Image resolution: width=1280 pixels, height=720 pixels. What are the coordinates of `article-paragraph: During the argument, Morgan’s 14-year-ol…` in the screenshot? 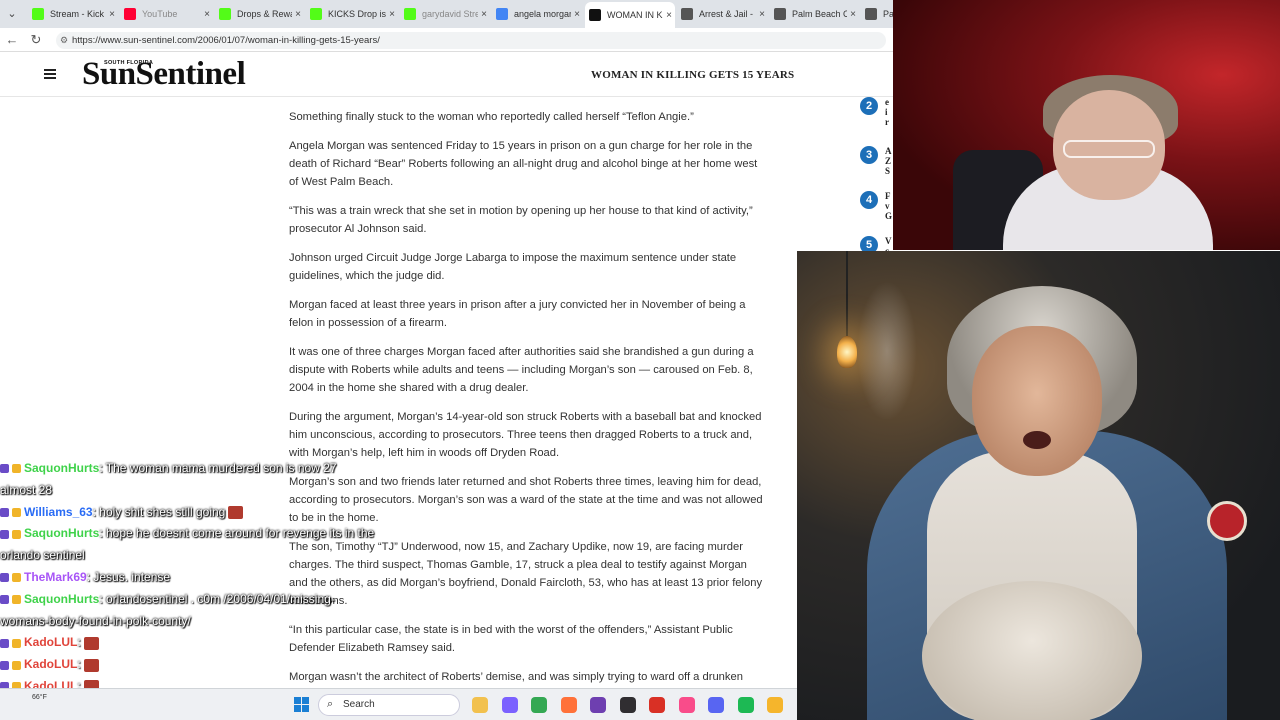 It's located at (525, 435).